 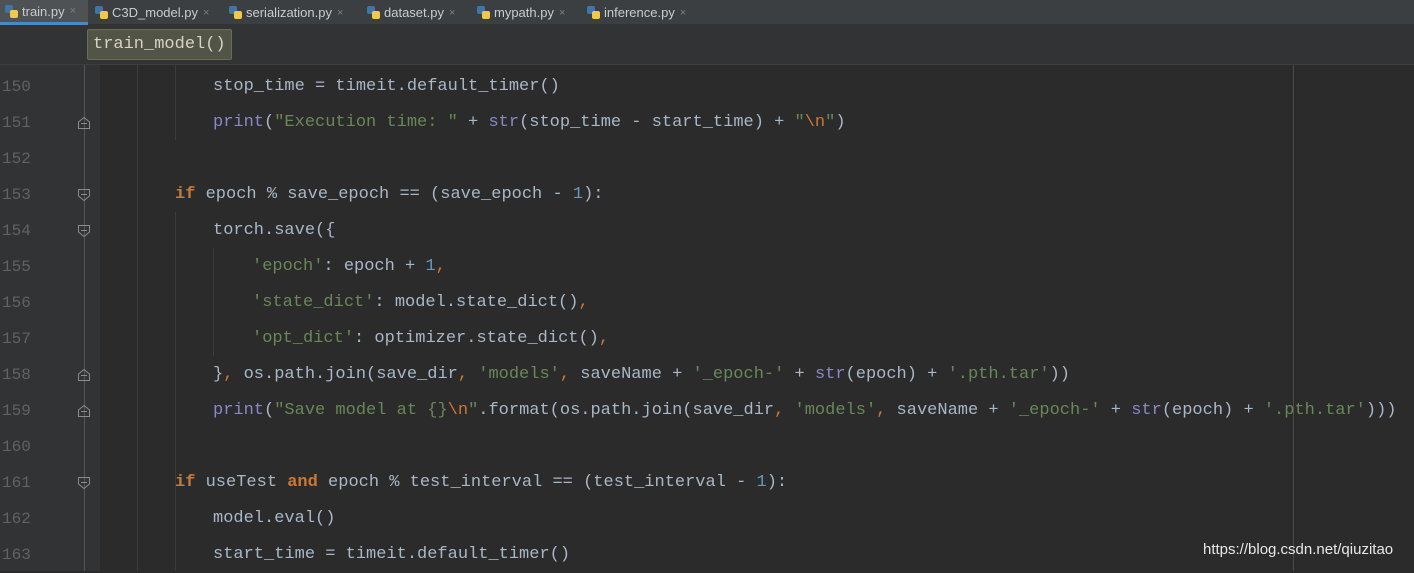 What do you see at coordinates (16, 123) in the screenshot?
I see `line-number: 151` at bounding box center [16, 123].